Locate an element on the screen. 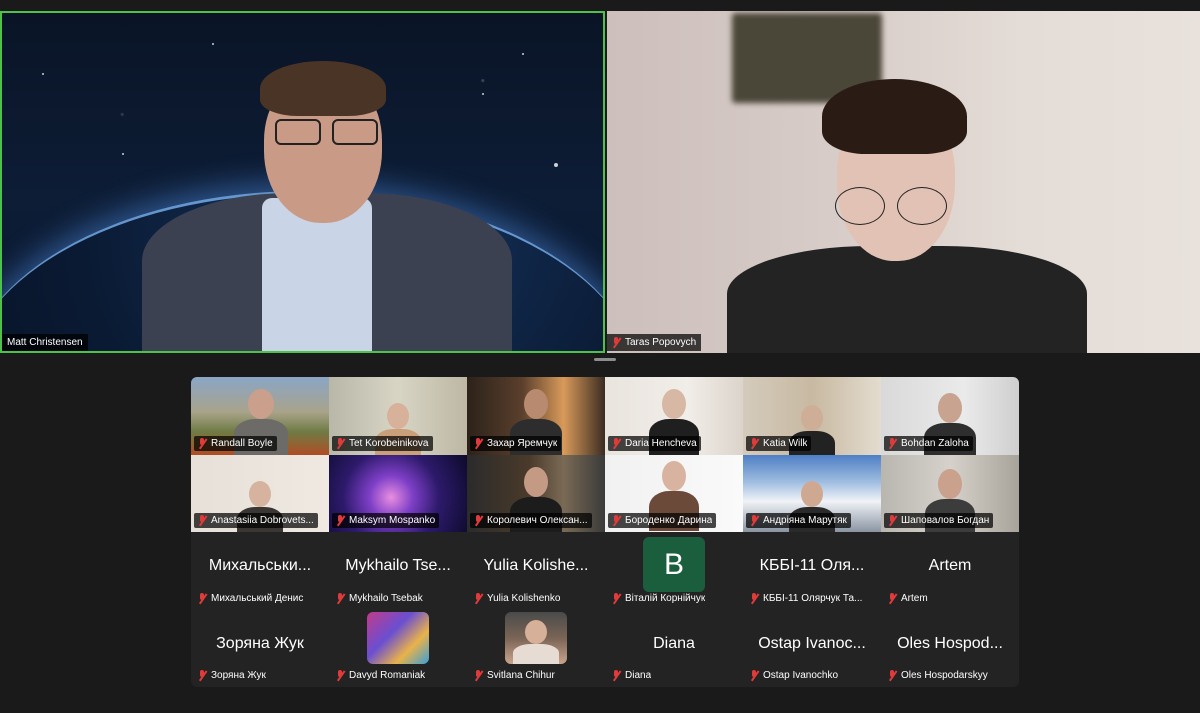  participant-name-tag: Yulia Kolishenko is located at coordinates (517, 598).